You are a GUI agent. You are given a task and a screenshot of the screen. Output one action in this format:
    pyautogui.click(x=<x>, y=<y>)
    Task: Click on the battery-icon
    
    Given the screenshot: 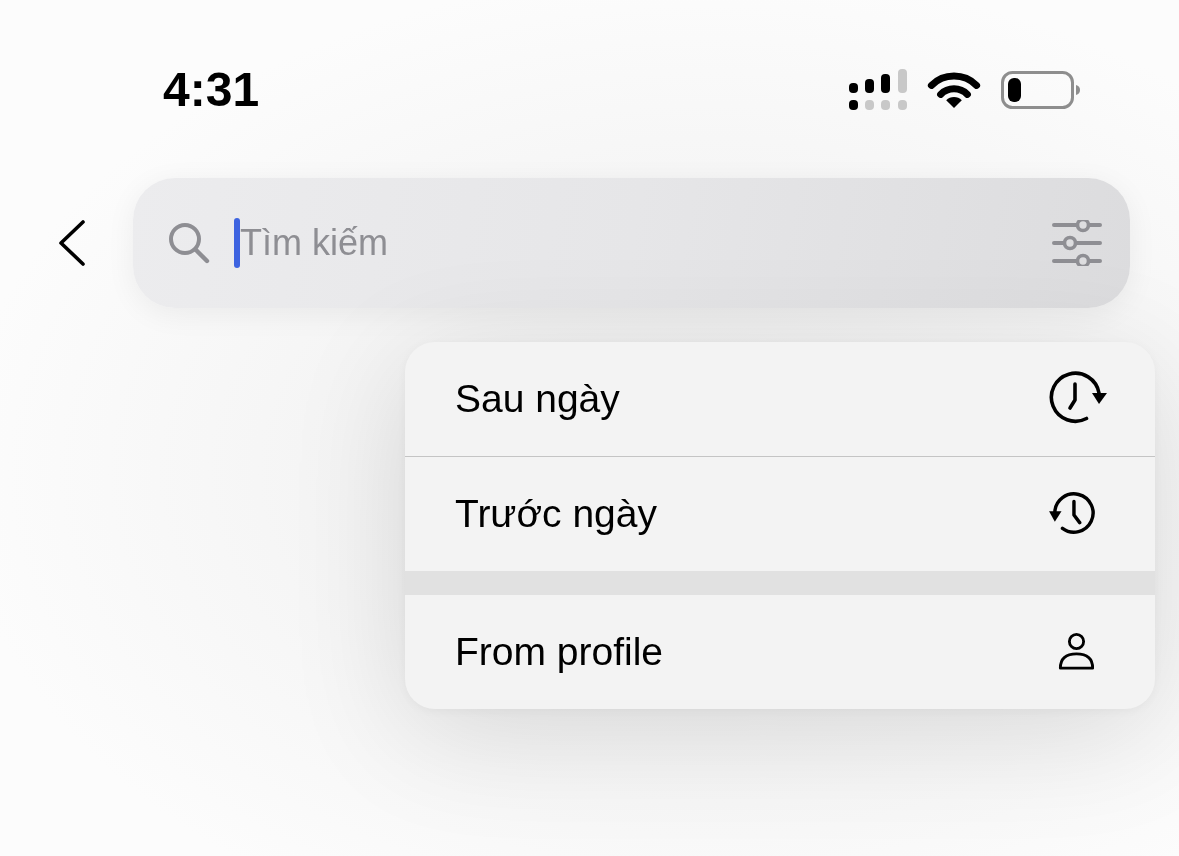 What is the action you would take?
    pyautogui.click(x=1041, y=90)
    